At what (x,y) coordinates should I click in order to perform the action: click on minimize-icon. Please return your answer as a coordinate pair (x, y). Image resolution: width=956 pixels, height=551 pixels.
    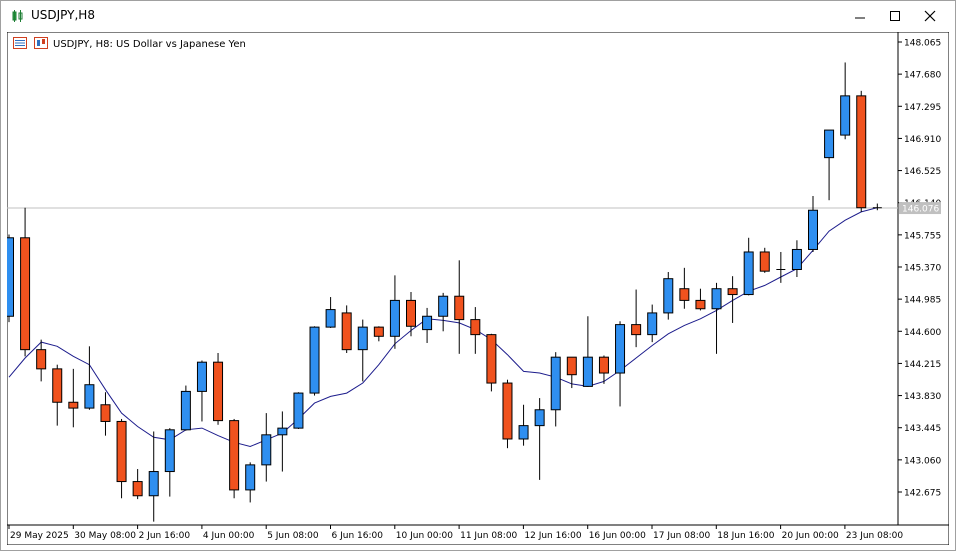
    Looking at the image, I should click on (860, 18).